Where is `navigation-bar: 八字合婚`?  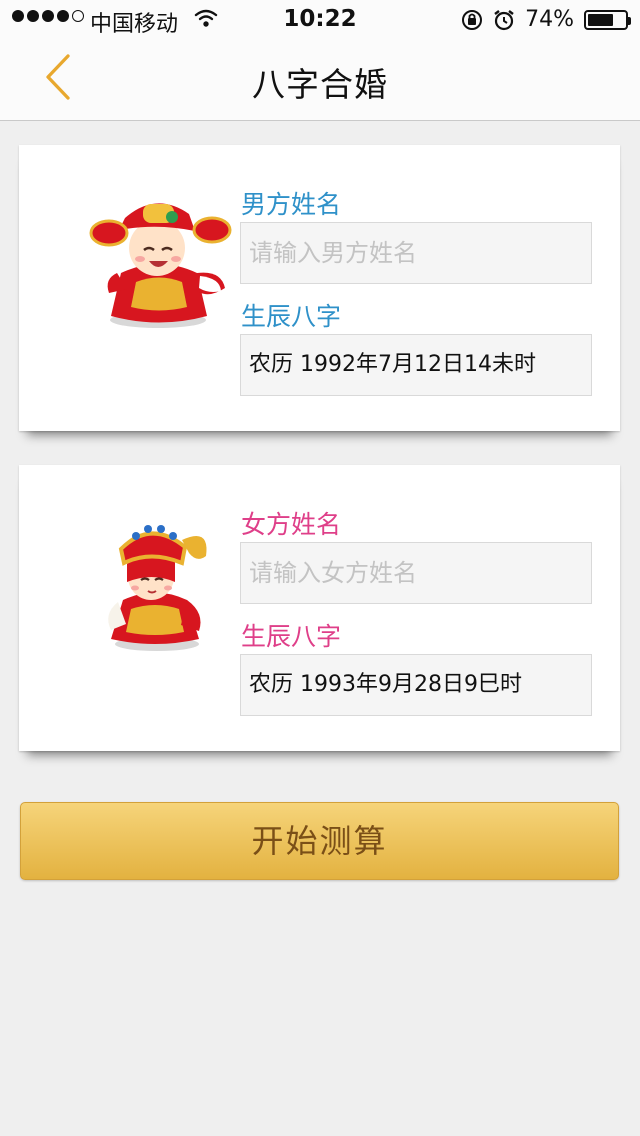 navigation-bar: 八字合婚 is located at coordinates (320, 80).